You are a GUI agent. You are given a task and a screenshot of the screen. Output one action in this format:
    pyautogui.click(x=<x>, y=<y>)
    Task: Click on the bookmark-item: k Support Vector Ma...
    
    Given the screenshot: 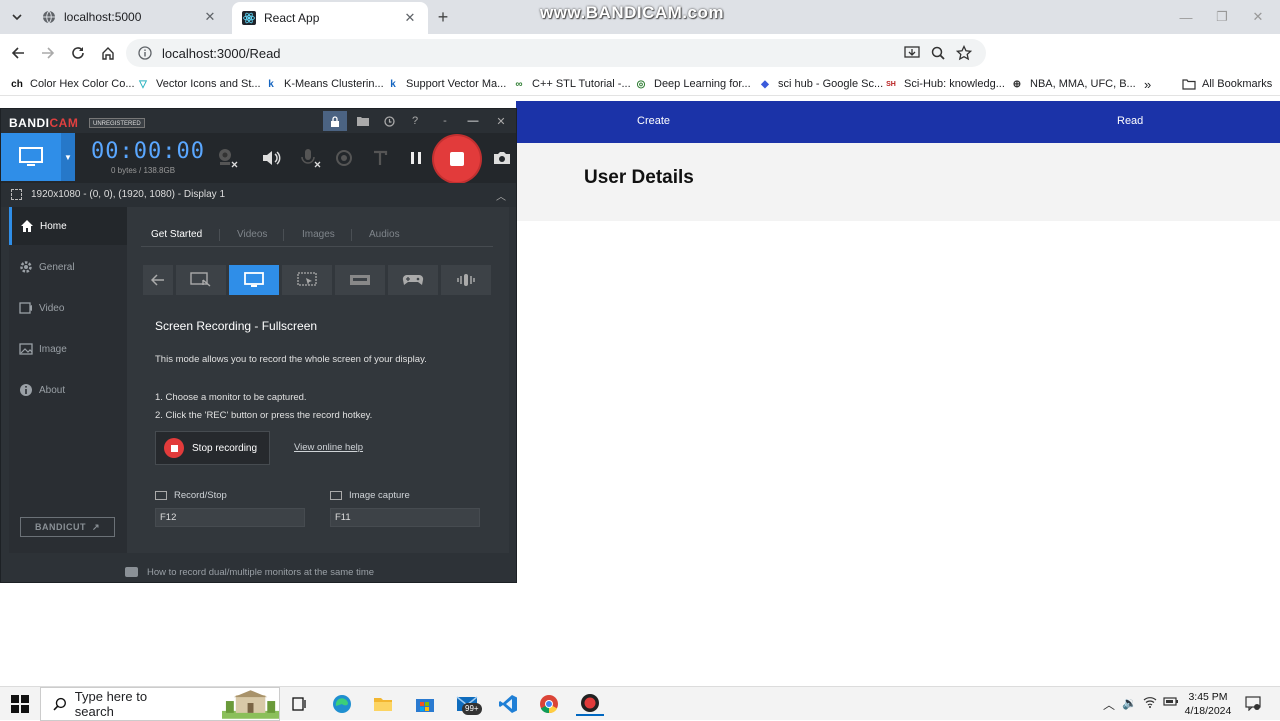 What is the action you would take?
    pyautogui.click(x=446, y=84)
    